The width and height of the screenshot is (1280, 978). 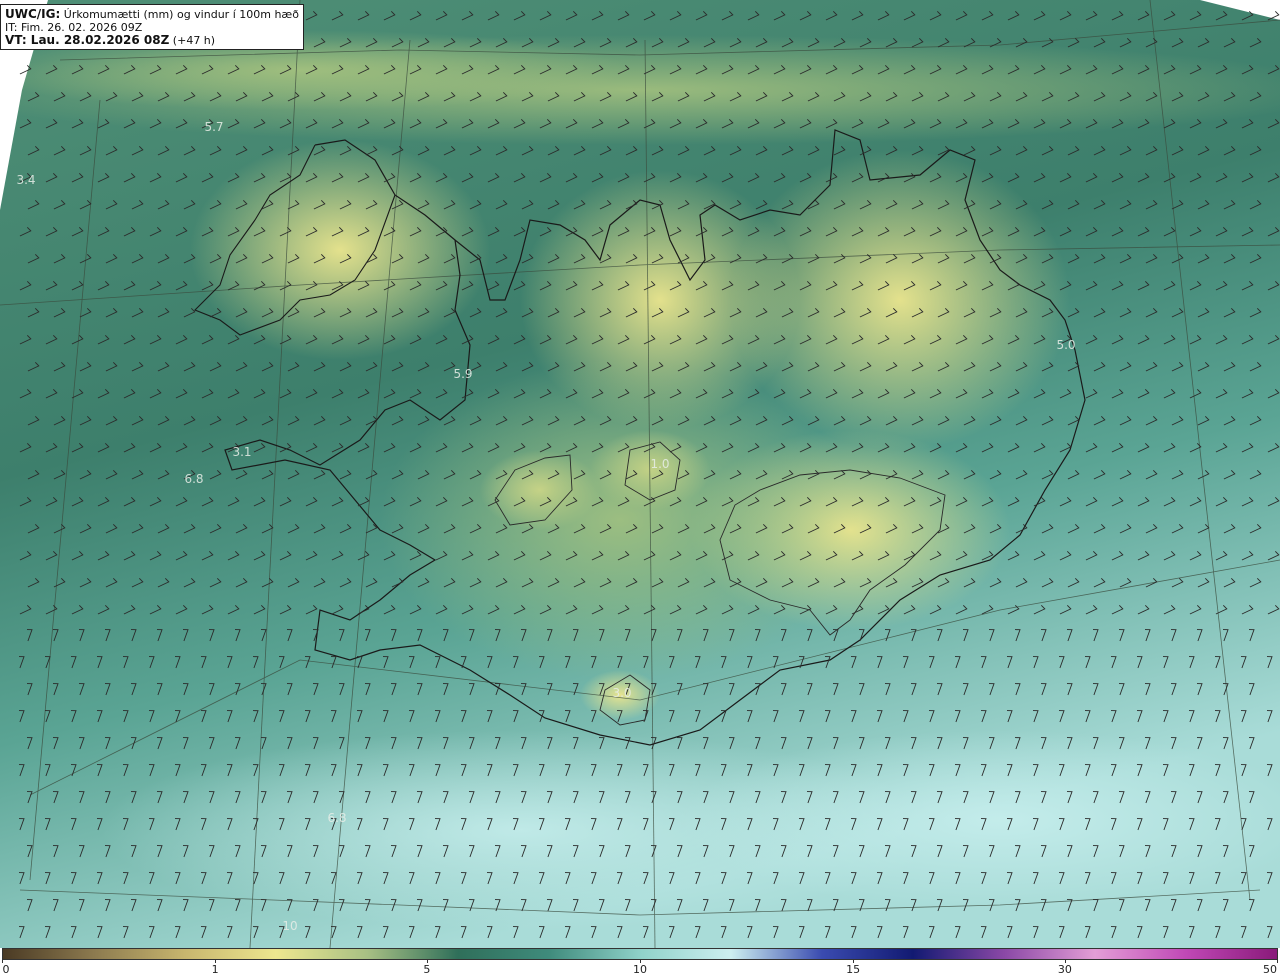 I want to click on map-value-label: 5.7, so click(x=213, y=127).